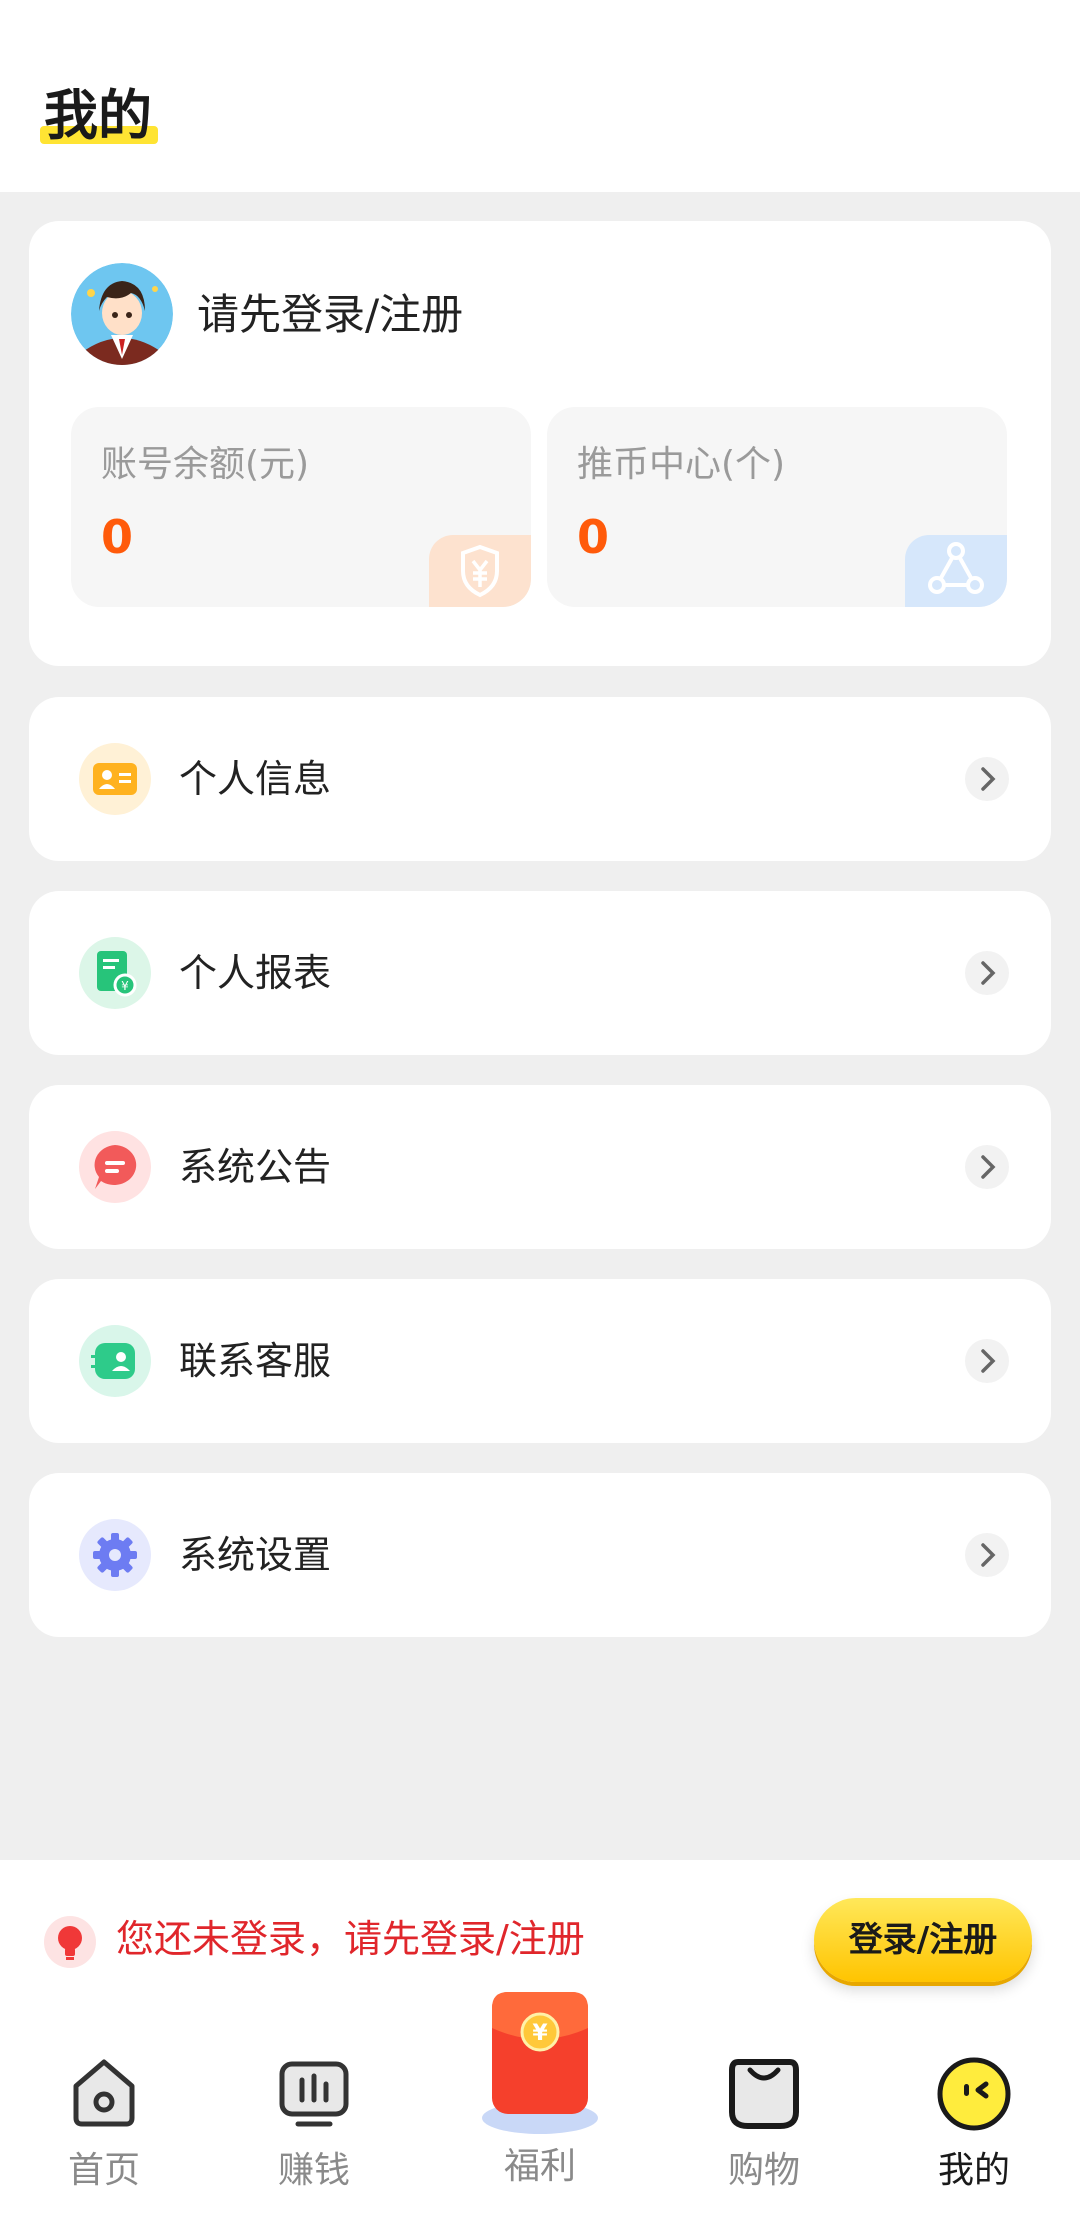 The width and height of the screenshot is (1080, 2240). Describe the element at coordinates (117, 537) in the screenshot. I see `balance-value: 0` at that location.